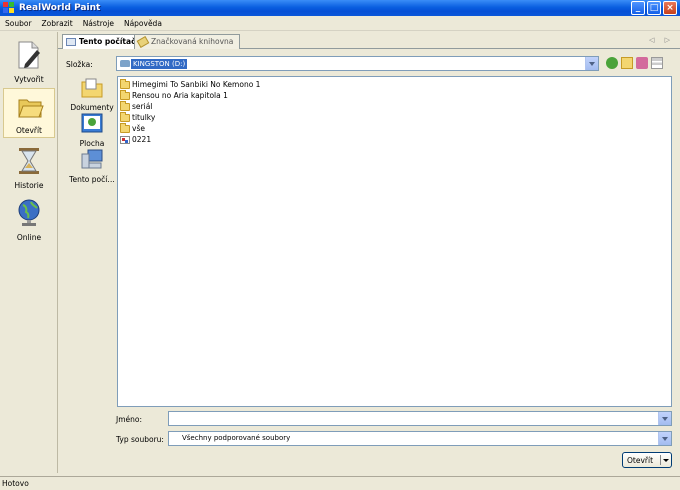 Image resolution: width=680 pixels, height=490 pixels. I want to click on place-plocha: Plocha, so click(92, 130).